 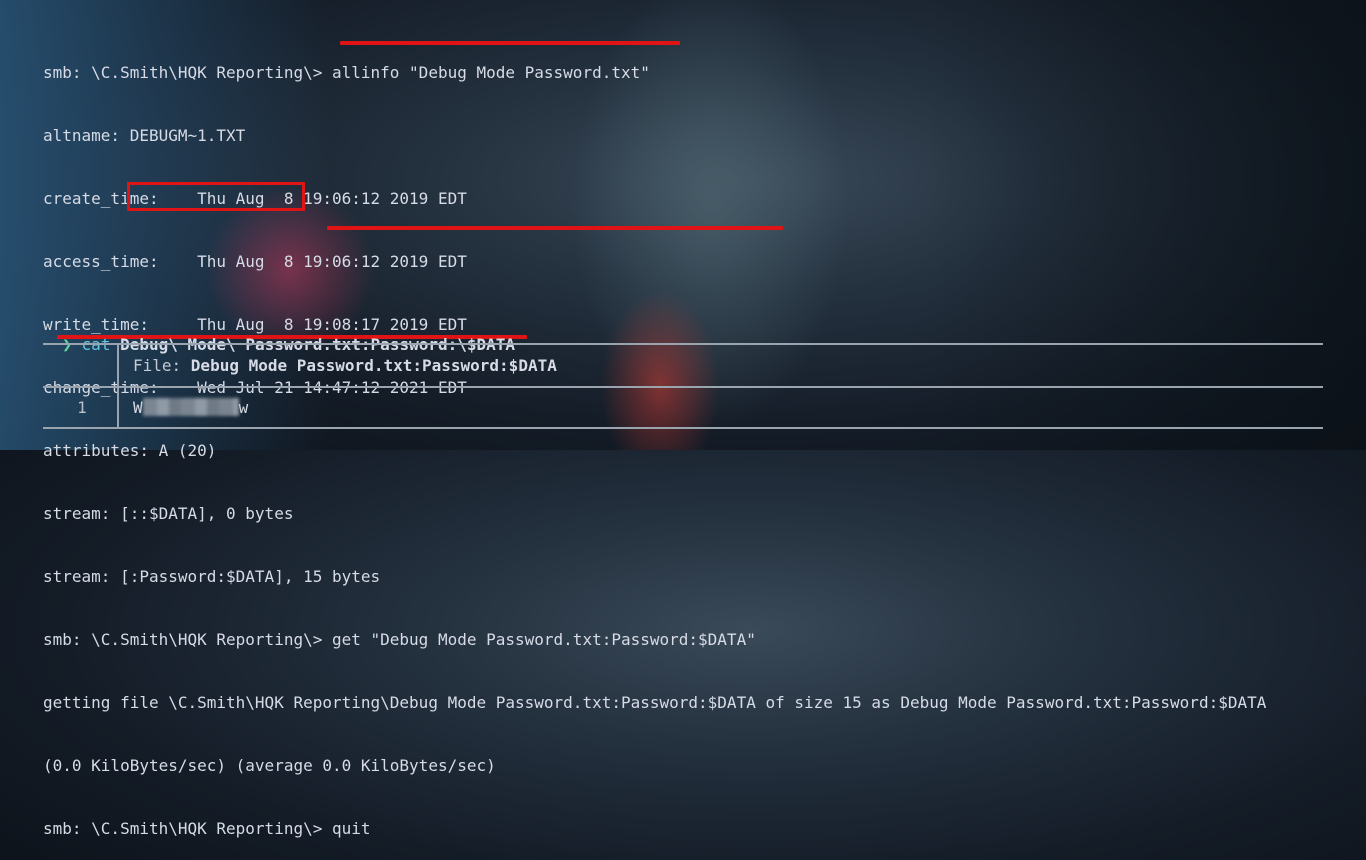 What do you see at coordinates (82, 407) in the screenshot?
I see `line-number: 1` at bounding box center [82, 407].